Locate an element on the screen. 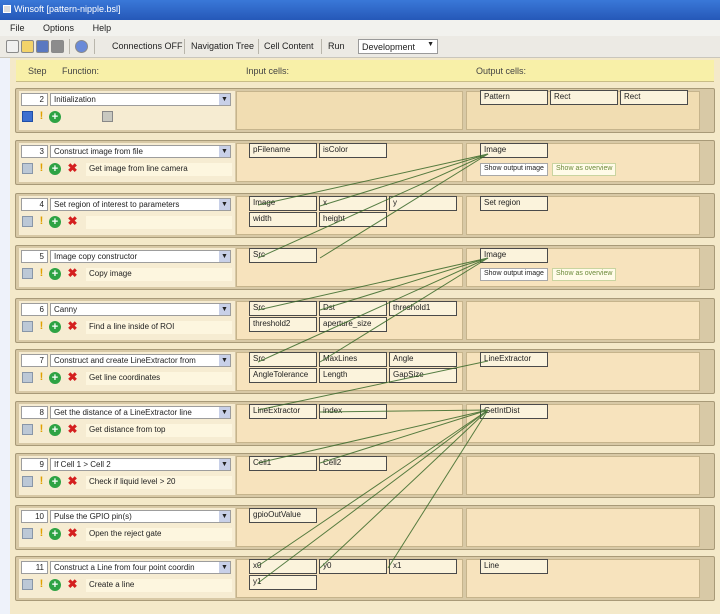 Image resolution: width=720 pixels, height=614 pixels. step-number: 6 is located at coordinates (34, 309).